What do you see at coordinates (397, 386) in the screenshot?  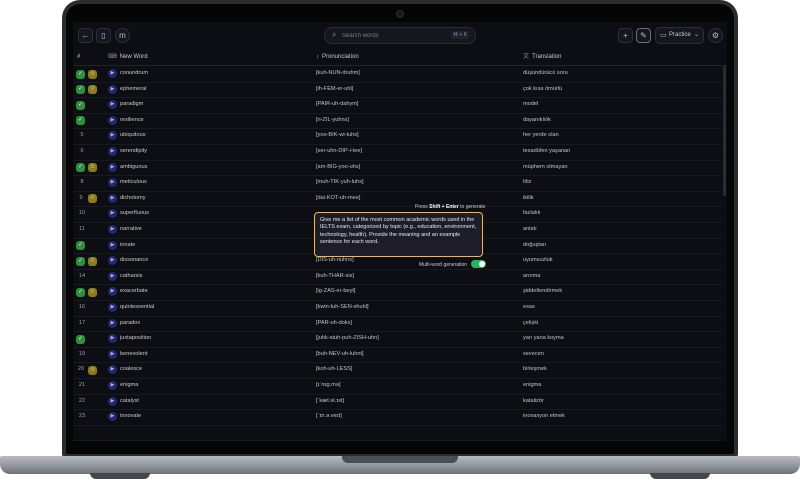 I see `table-row: 21 ▶ enigma [ɪˈnɪɡ.mə] enigma` at bounding box center [397, 386].